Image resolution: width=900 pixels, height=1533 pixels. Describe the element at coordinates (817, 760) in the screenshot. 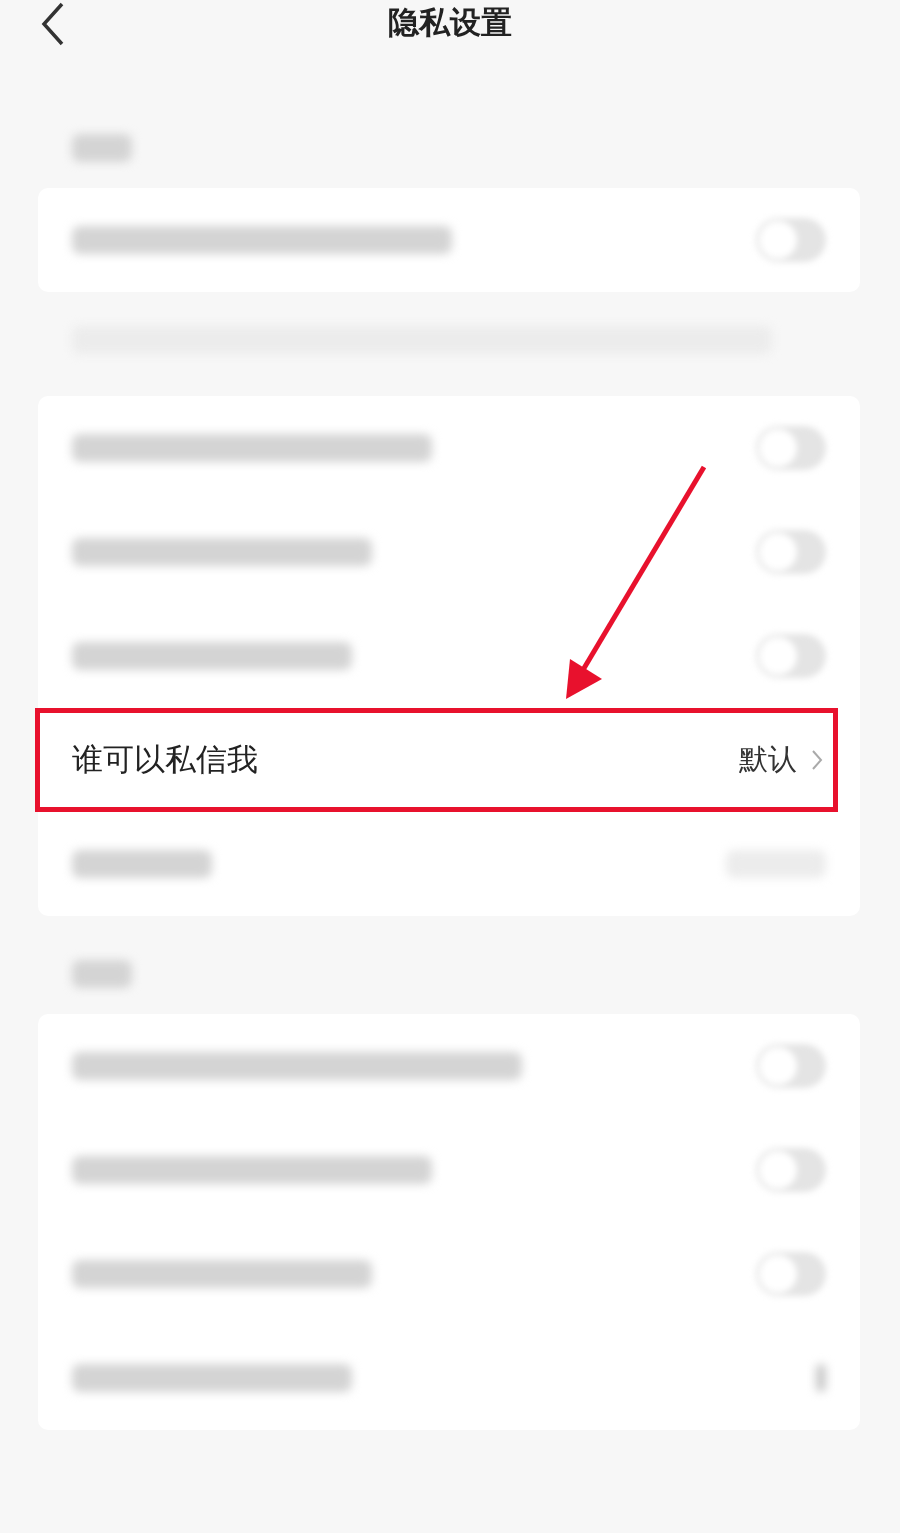

I see `chevron-icon` at that location.